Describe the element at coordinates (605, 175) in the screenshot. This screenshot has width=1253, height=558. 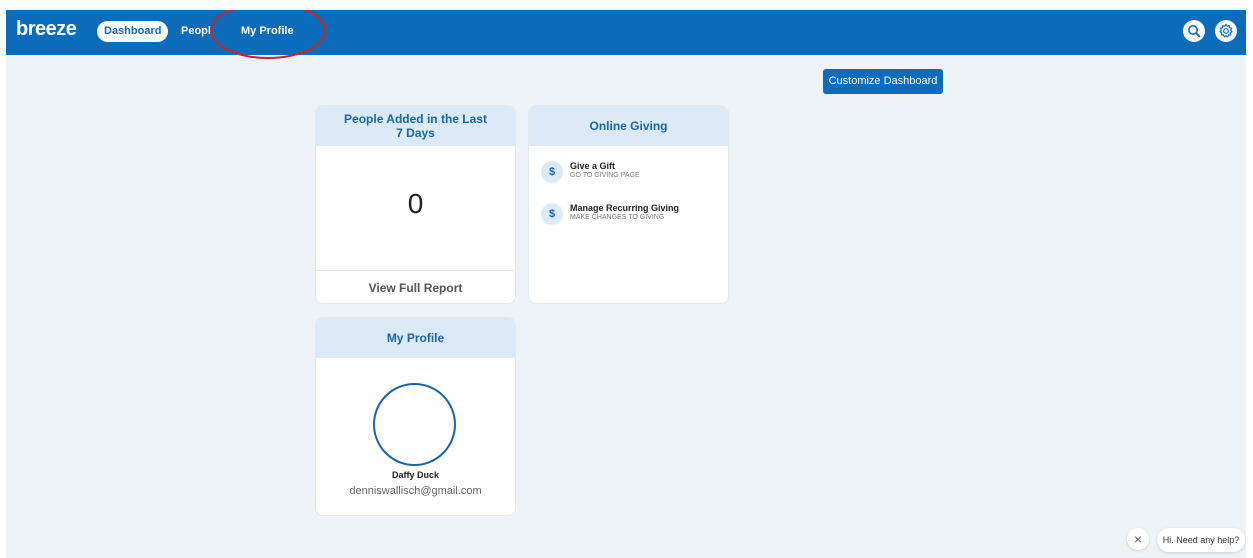
I see `give-item-subtitle: GO TO GIVING PAGE` at that location.